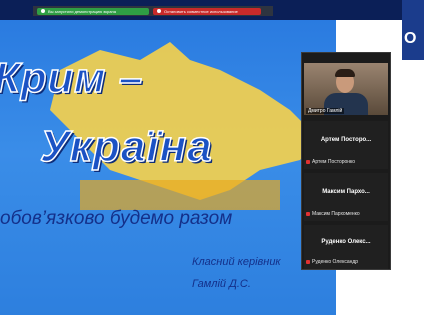 This screenshot has height=317, width=424. What do you see at coordinates (346, 89) in the screenshot?
I see `participant-video-tile: Дмитро Гамлій` at bounding box center [346, 89].